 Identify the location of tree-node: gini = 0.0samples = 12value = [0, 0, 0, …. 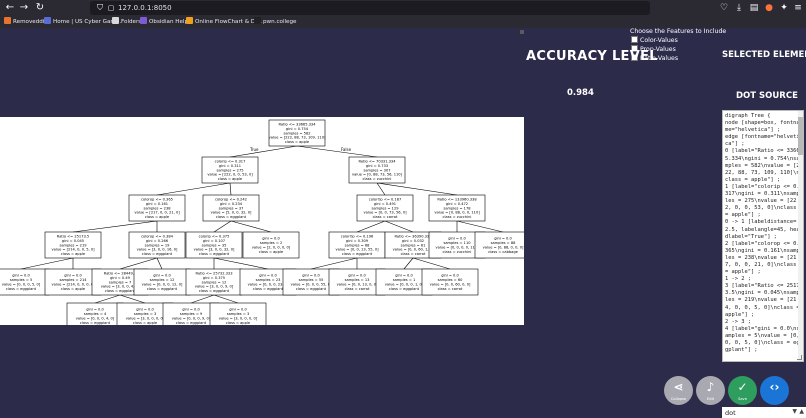
(162, 282).